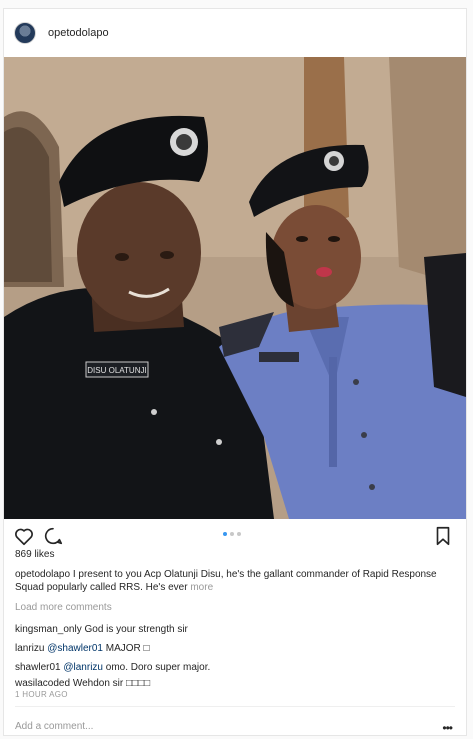 Image resolution: width=473 pixels, height=739 pixels. Describe the element at coordinates (127, 648) in the screenshot. I see `comment-text: MAJOR □` at that location.